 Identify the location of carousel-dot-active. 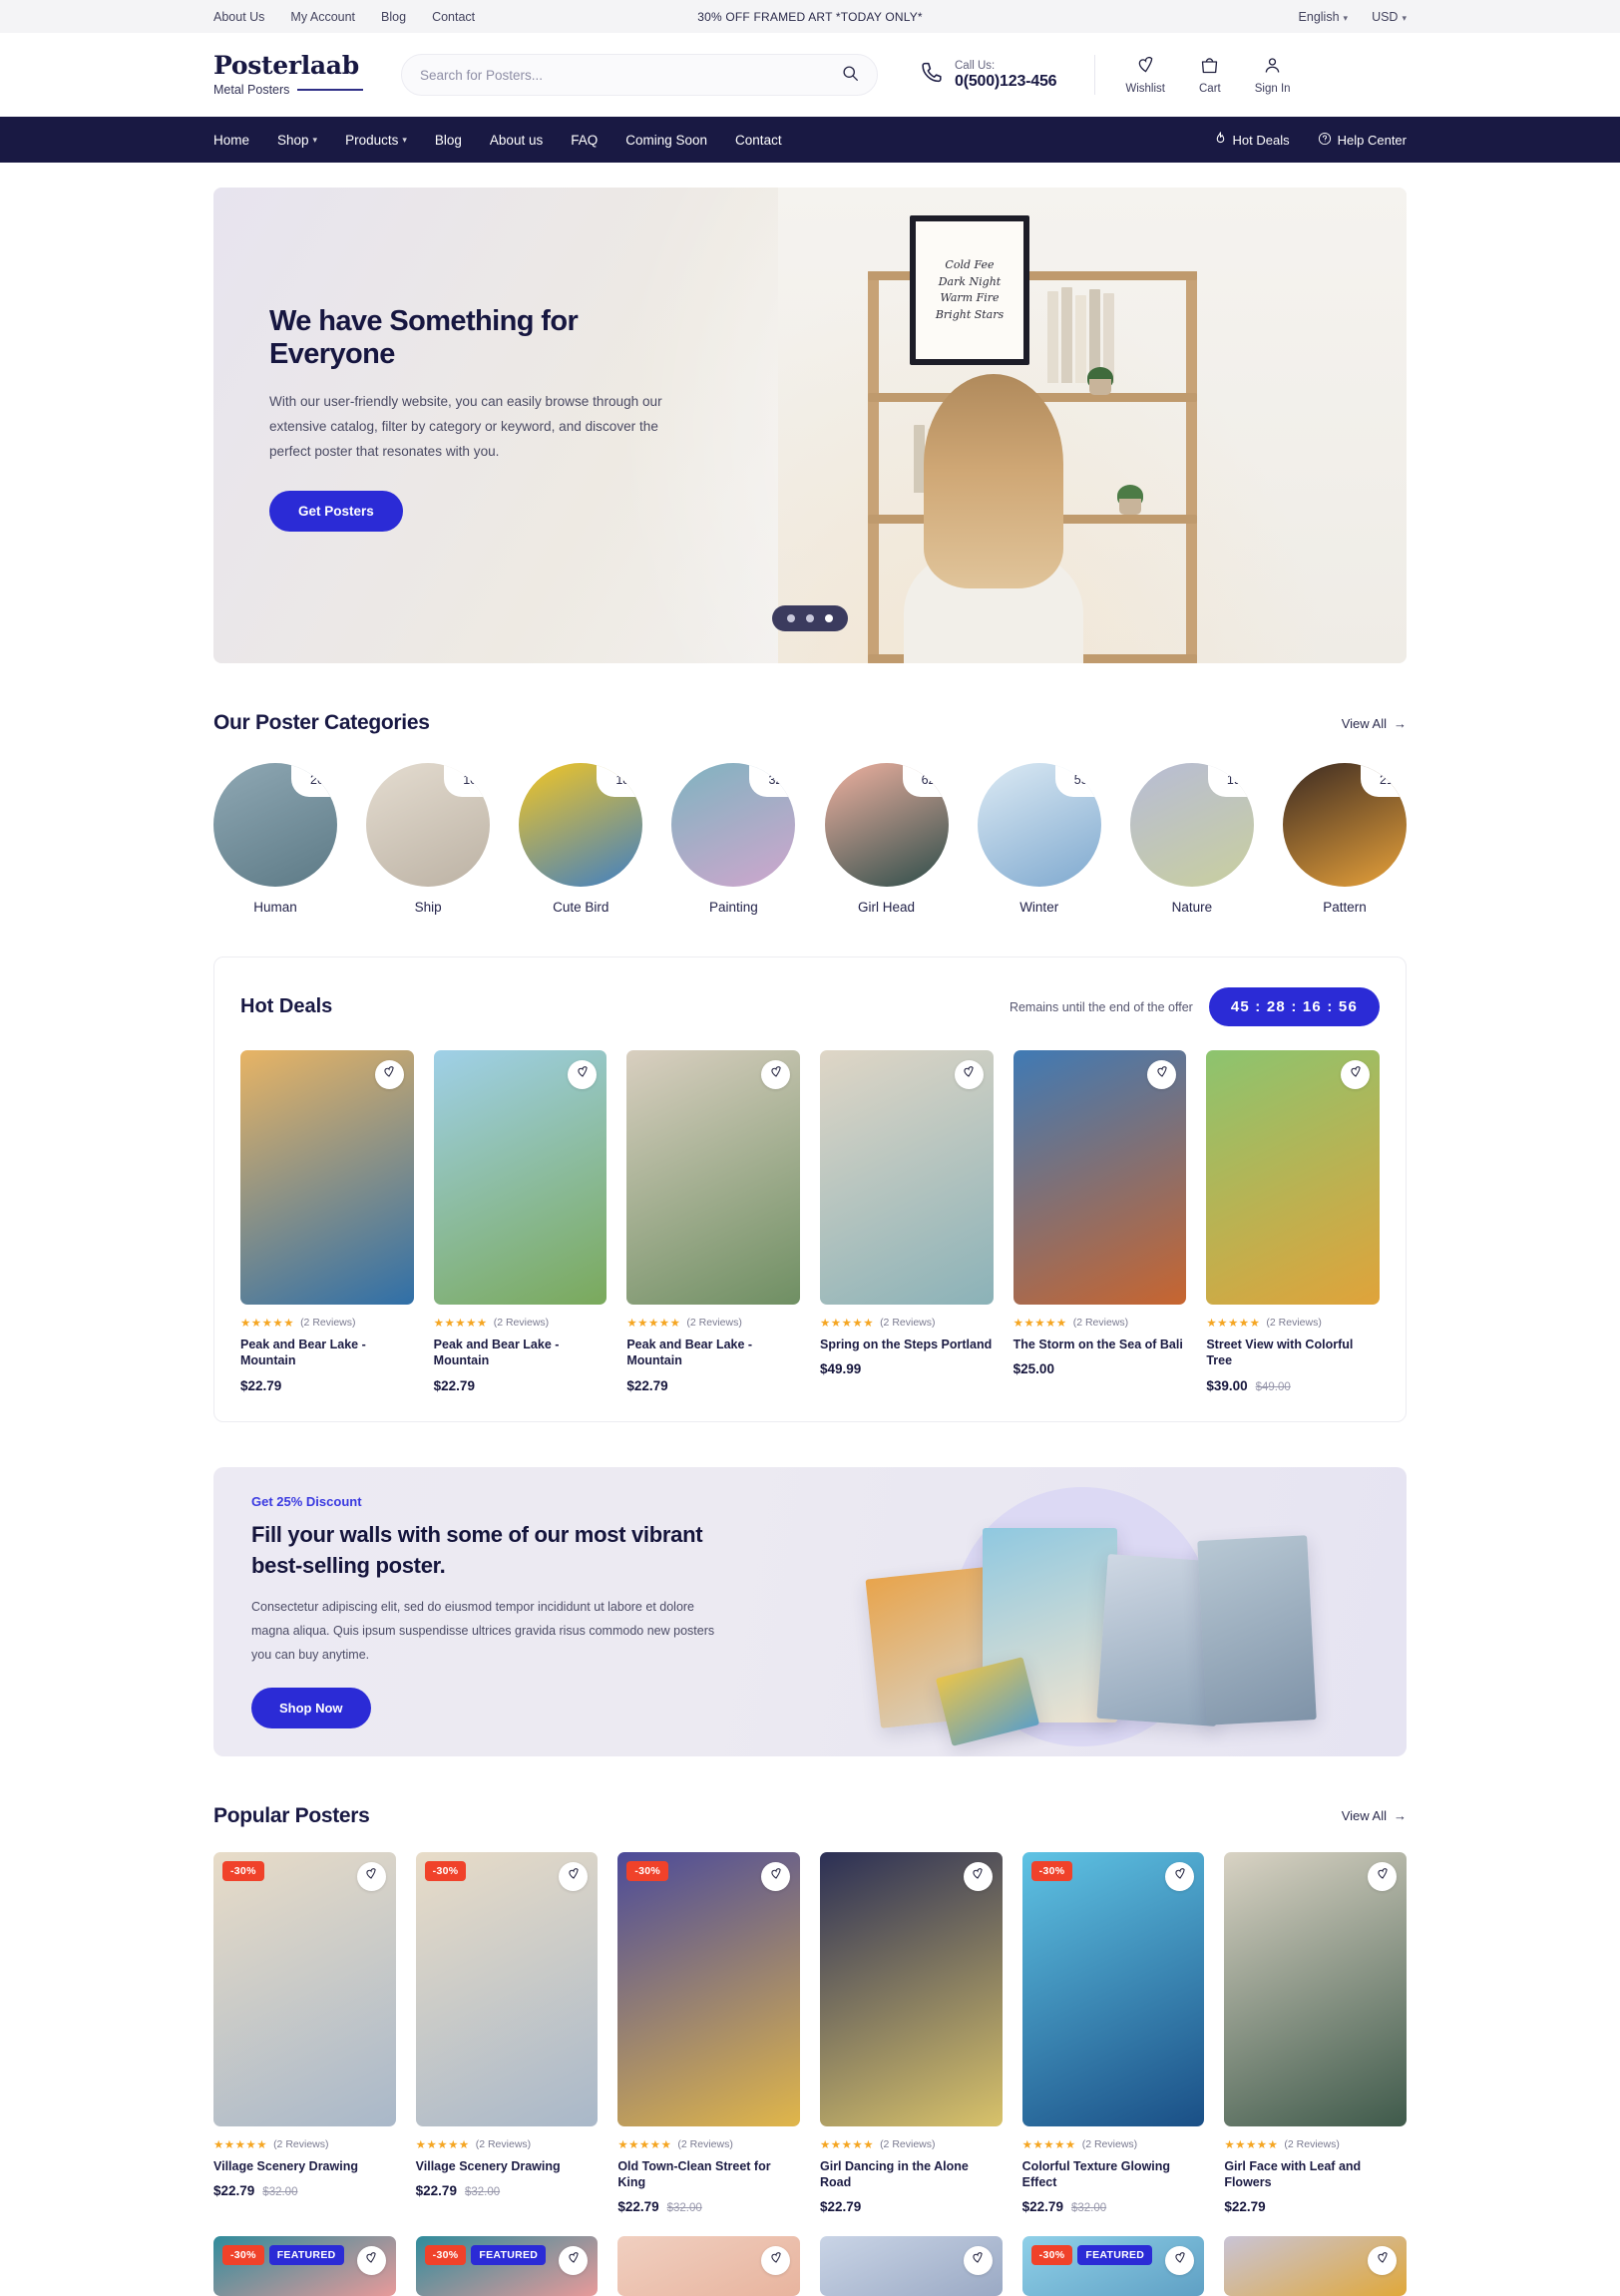
(829, 618).